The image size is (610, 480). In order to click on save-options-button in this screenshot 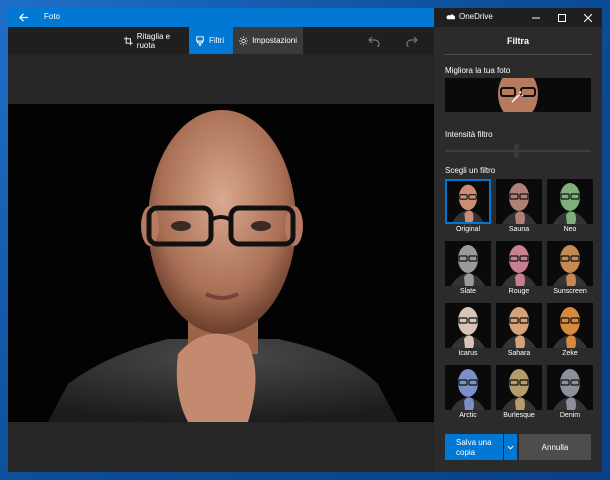, I will do `click(510, 447)`.